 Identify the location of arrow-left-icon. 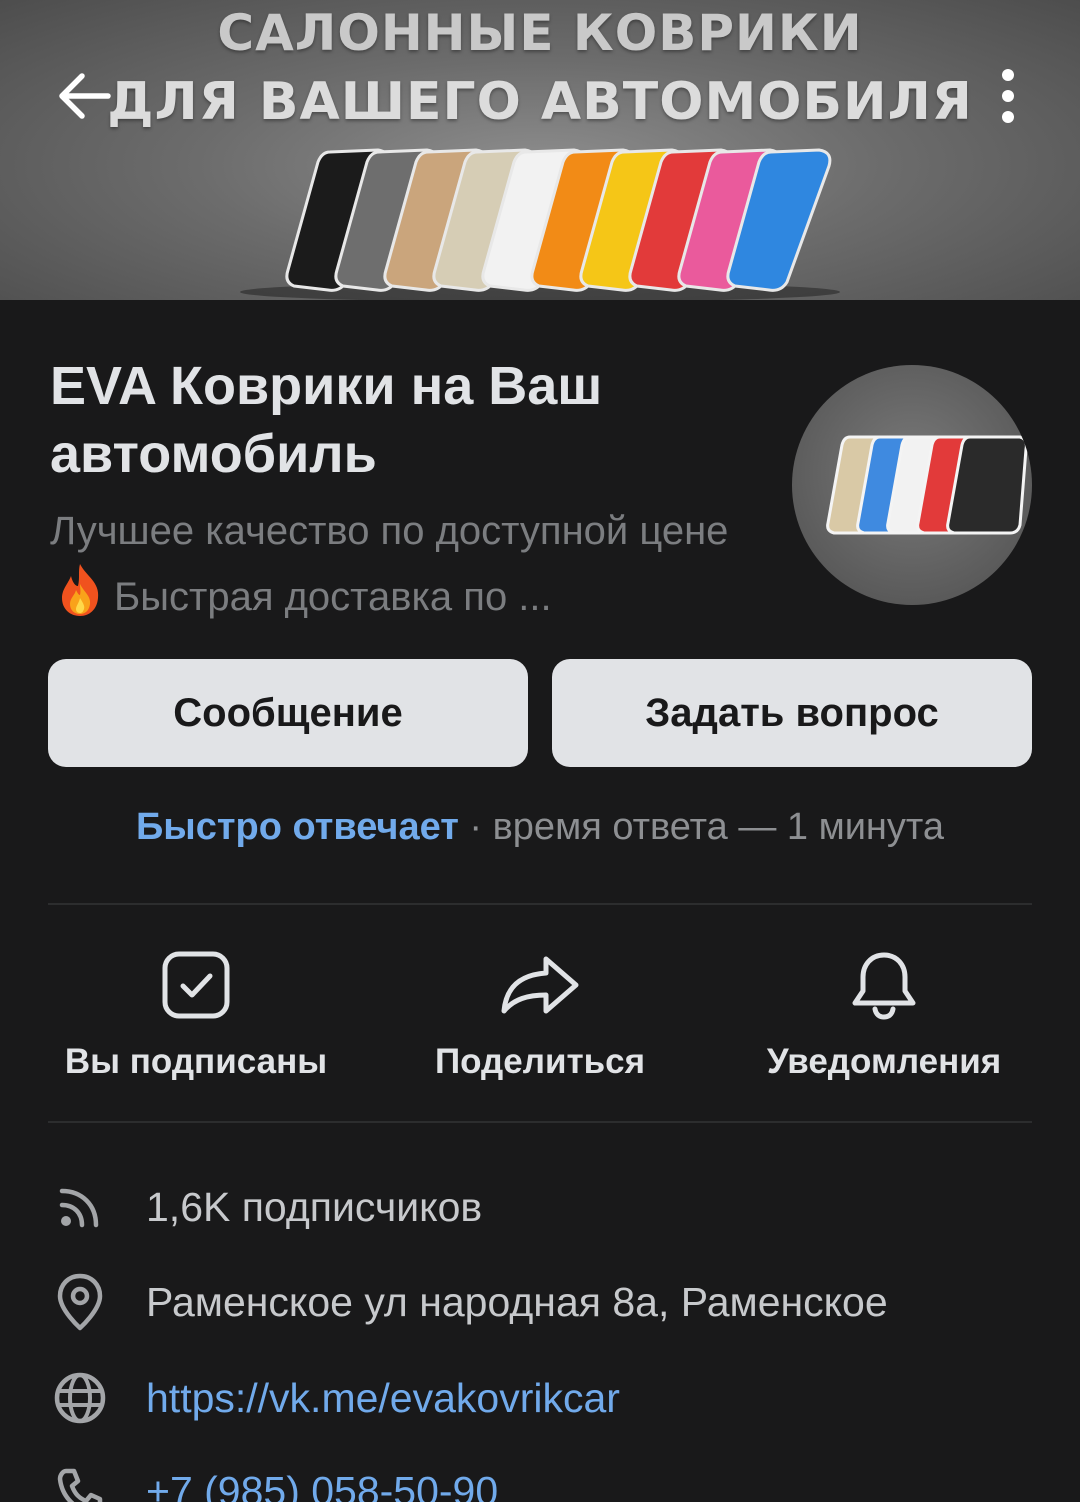
(85, 96).